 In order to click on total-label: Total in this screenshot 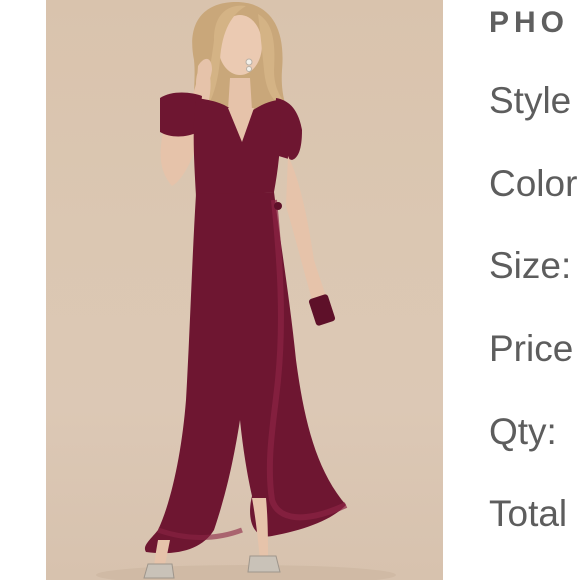, I will do `click(528, 513)`.